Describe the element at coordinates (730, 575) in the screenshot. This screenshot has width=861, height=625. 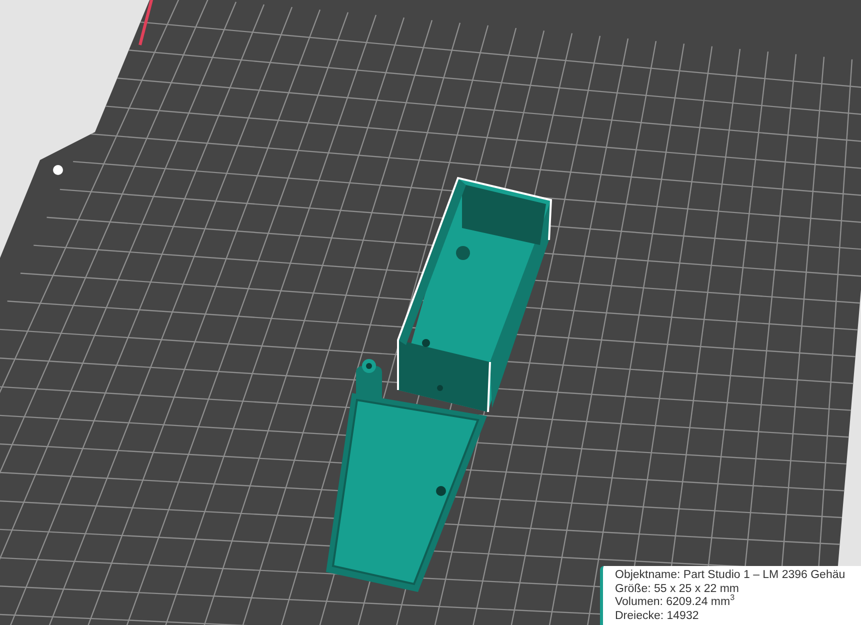
I see `info-text: Objektname: Part Studio 1 – LM 2396 Gehäu` at that location.